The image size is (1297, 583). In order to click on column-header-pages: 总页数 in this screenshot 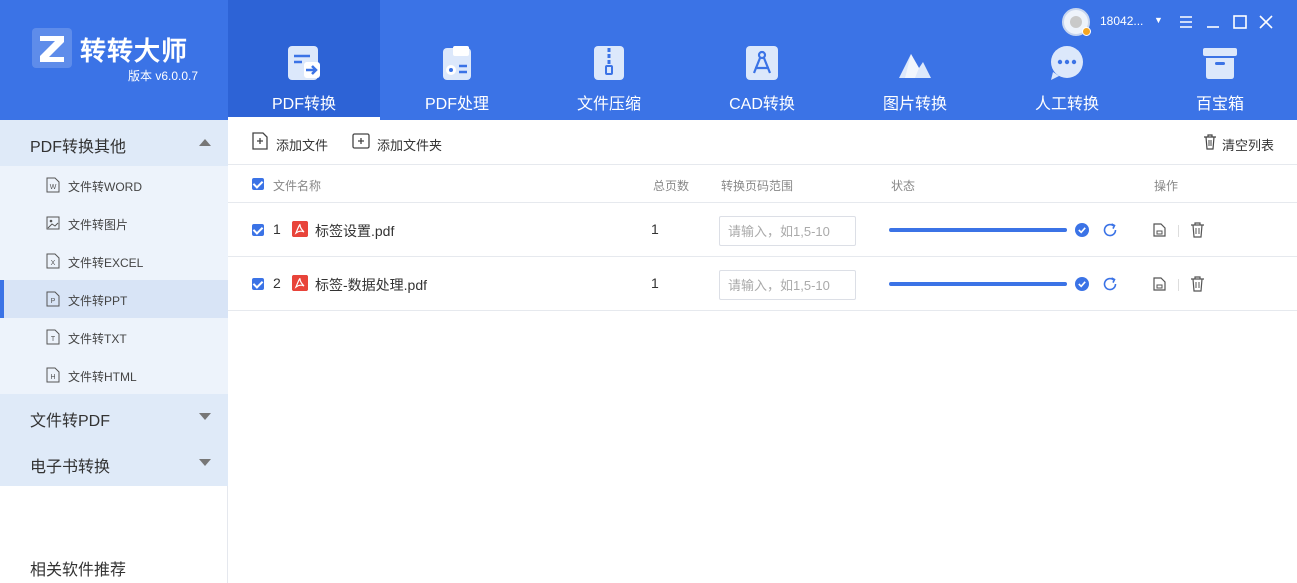, I will do `click(671, 186)`.